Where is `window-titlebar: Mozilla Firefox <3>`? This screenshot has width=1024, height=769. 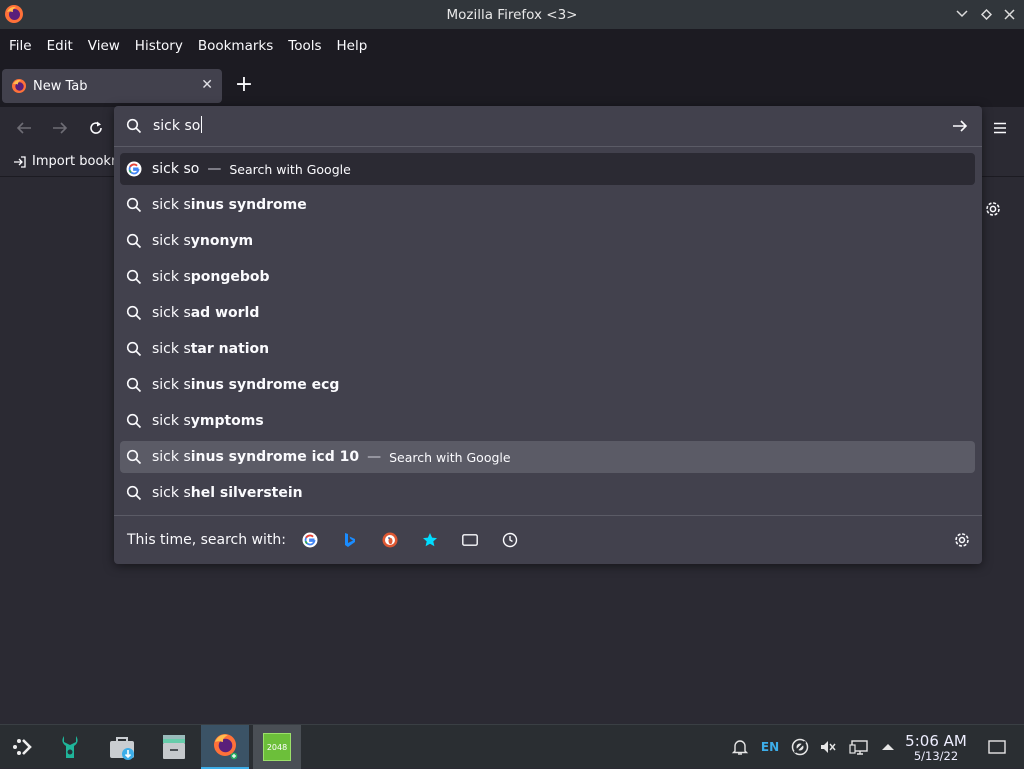
window-titlebar: Mozilla Firefox <3> is located at coordinates (512, 14).